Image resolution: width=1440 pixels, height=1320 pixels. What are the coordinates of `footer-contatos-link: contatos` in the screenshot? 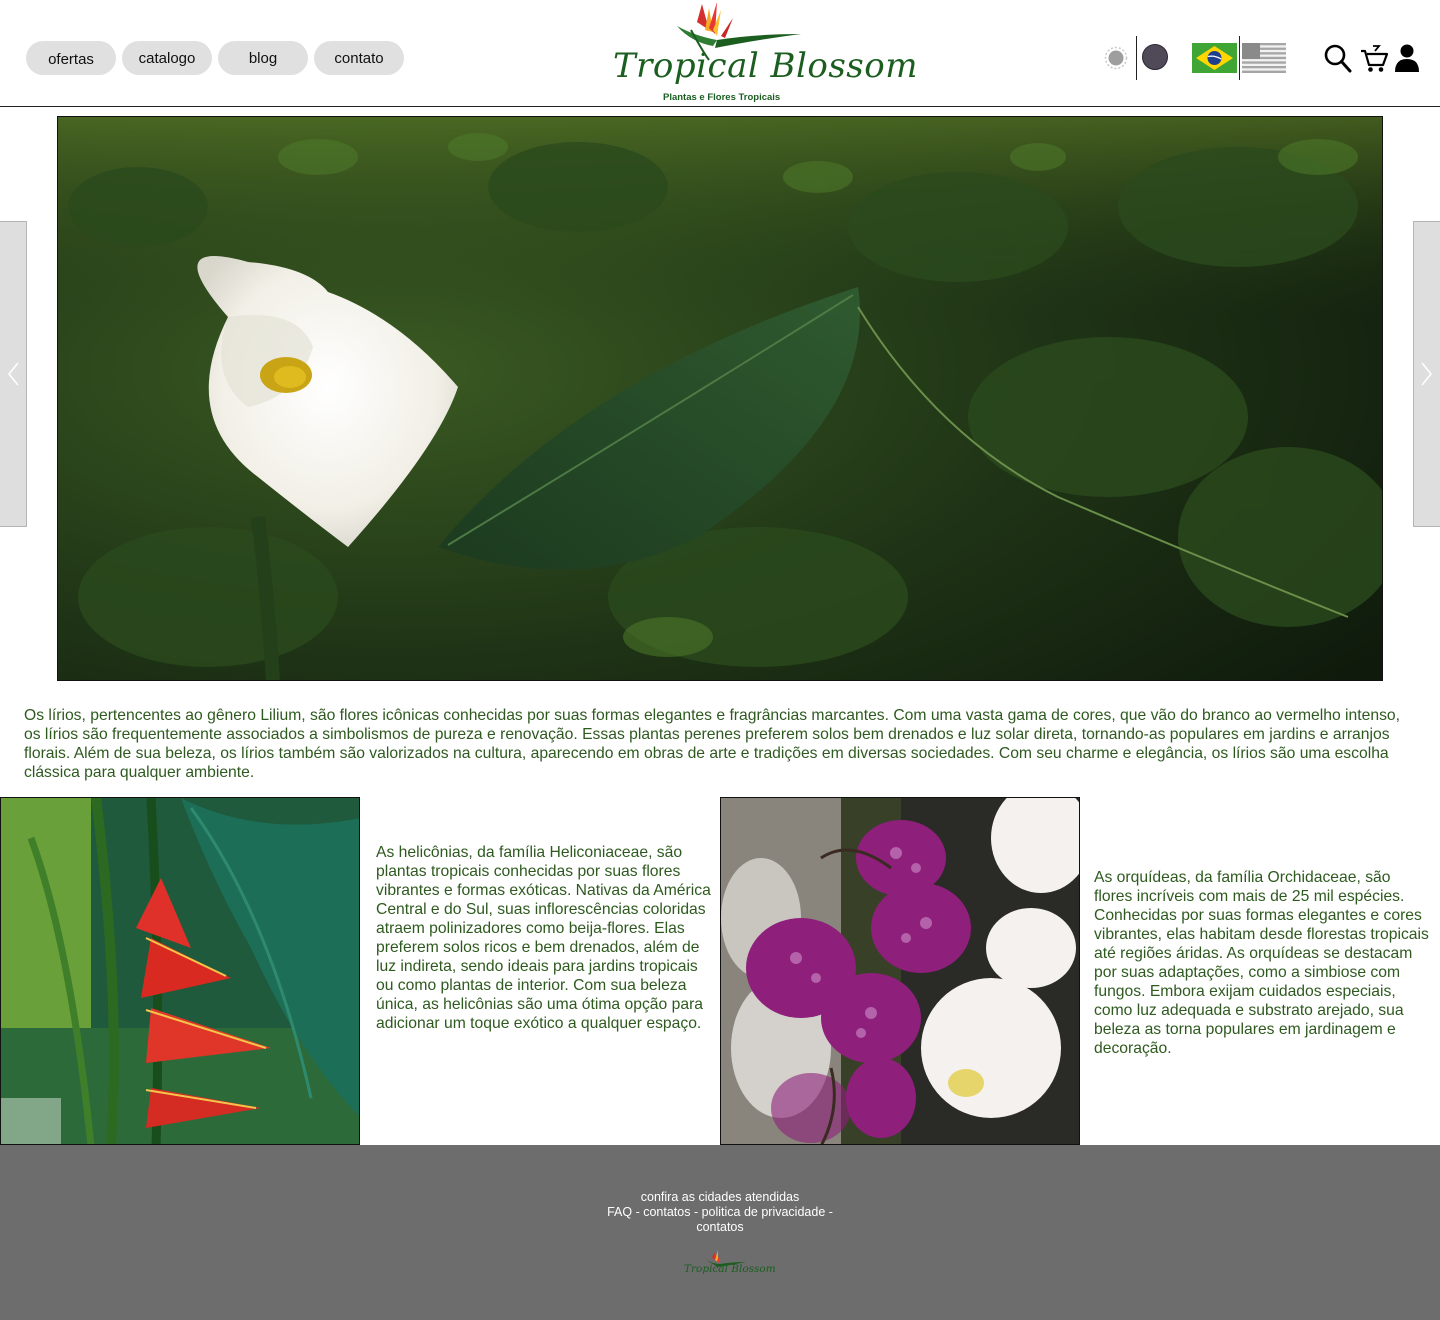 It's located at (666, 1212).